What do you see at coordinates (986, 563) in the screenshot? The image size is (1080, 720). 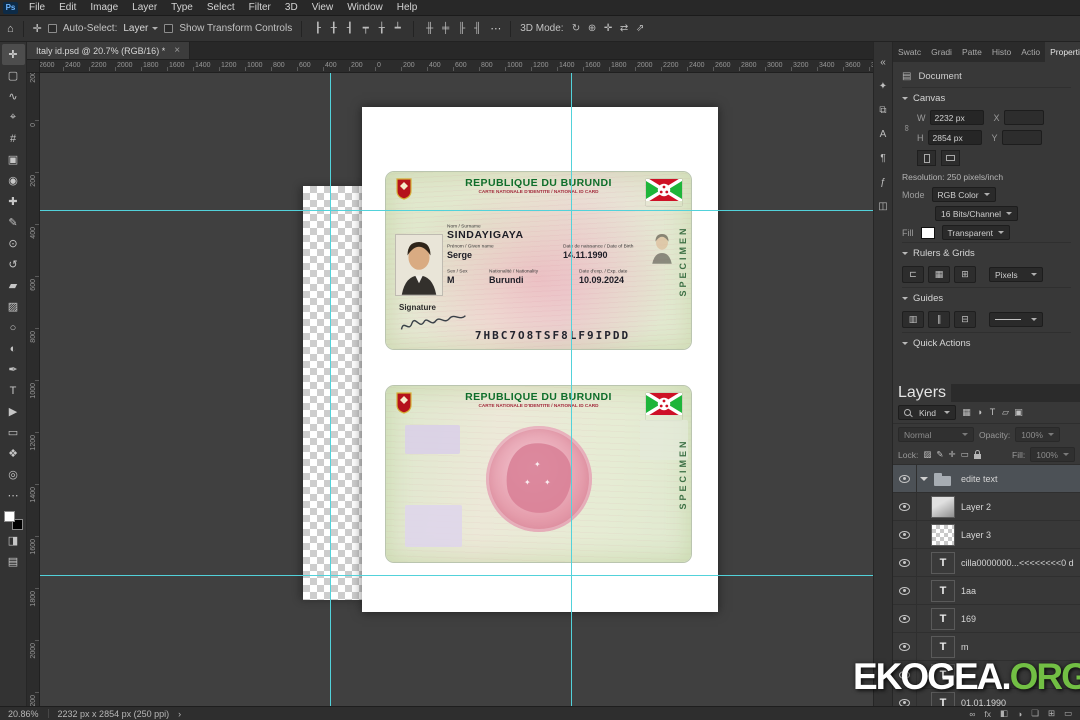 I see `layer-row: T cilla0000000...<<<<<<<<0 d` at bounding box center [986, 563].